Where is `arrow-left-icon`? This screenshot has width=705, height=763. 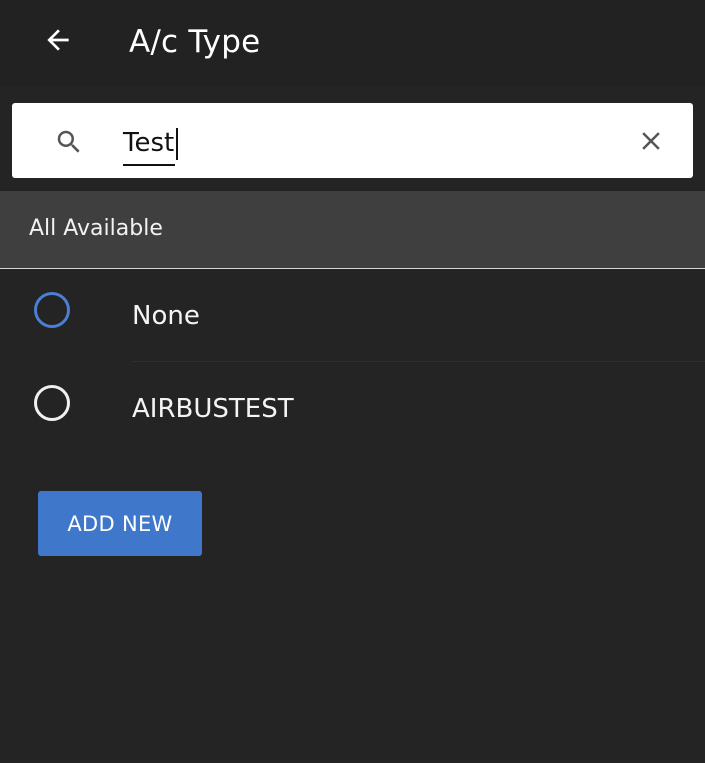
arrow-left-icon is located at coordinates (58, 40).